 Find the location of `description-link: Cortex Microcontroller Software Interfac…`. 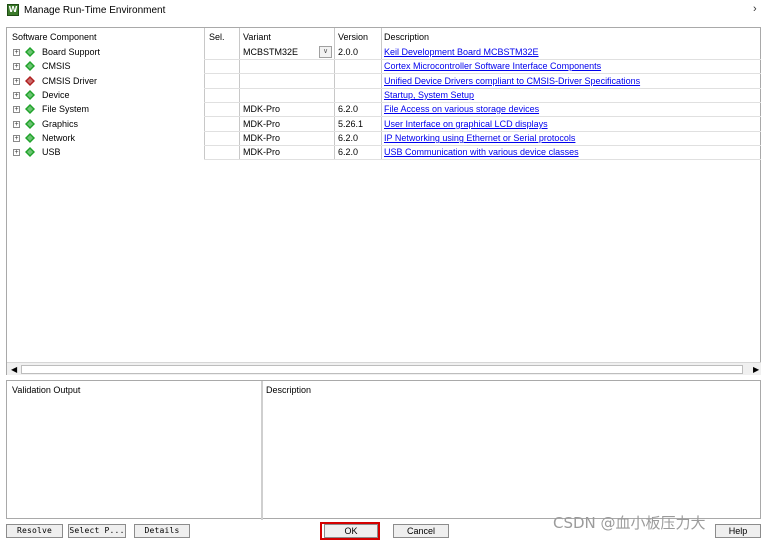

description-link: Cortex Microcontroller Software Interfac… is located at coordinates (492, 66).